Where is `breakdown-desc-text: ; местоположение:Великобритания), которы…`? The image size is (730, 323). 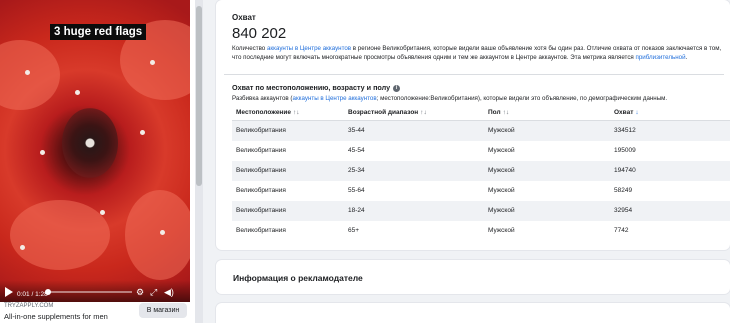 breakdown-desc-text: ; местоположение:Великобритания), которы… is located at coordinates (522, 98).